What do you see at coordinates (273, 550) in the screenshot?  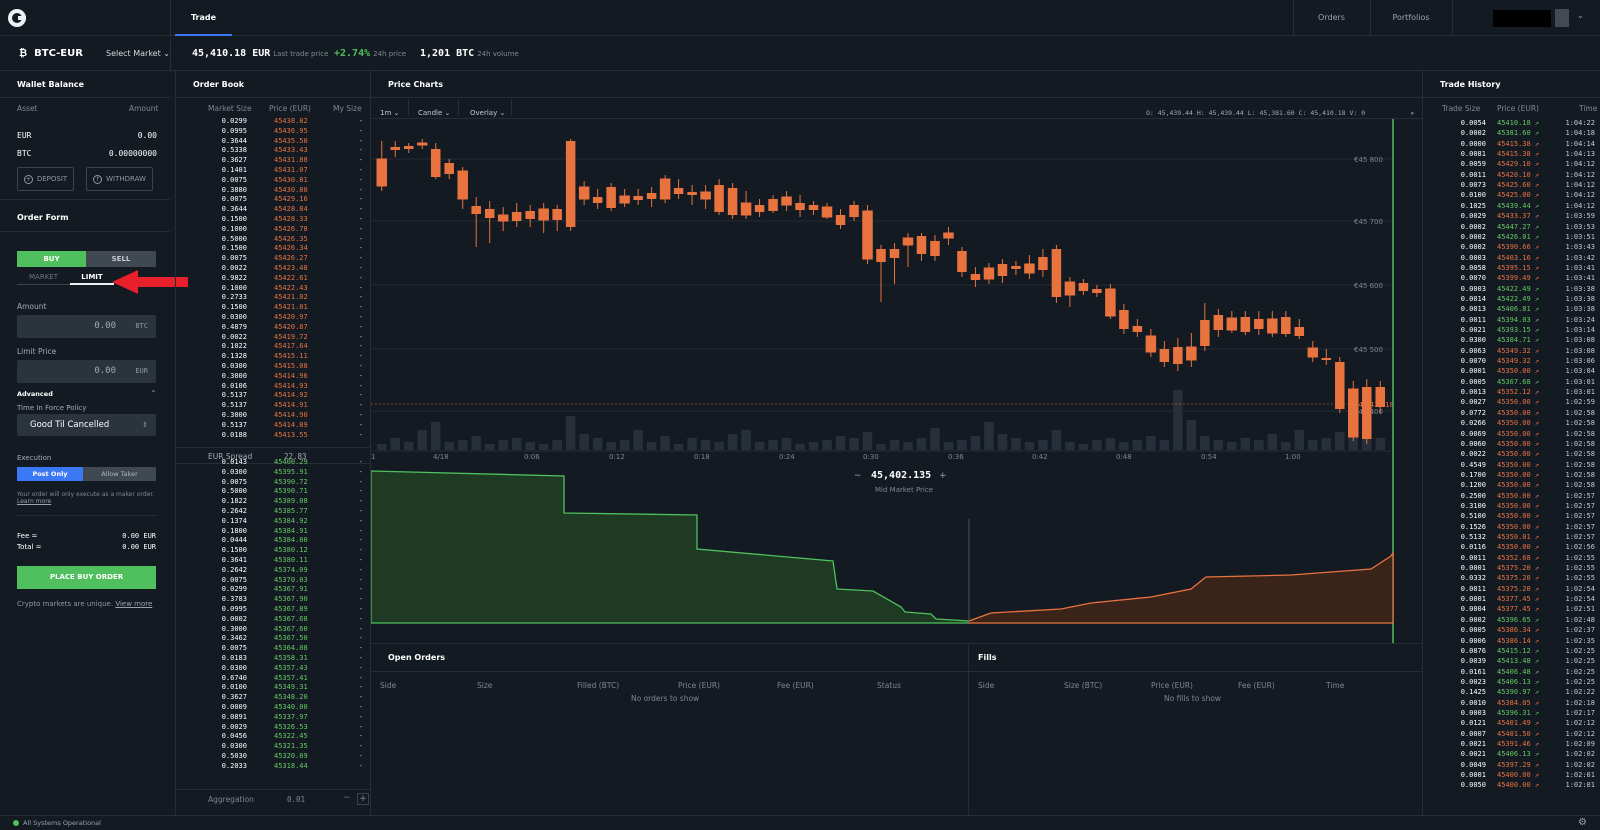 I see `order-book-row: 0.1500 45380.12 -` at bounding box center [273, 550].